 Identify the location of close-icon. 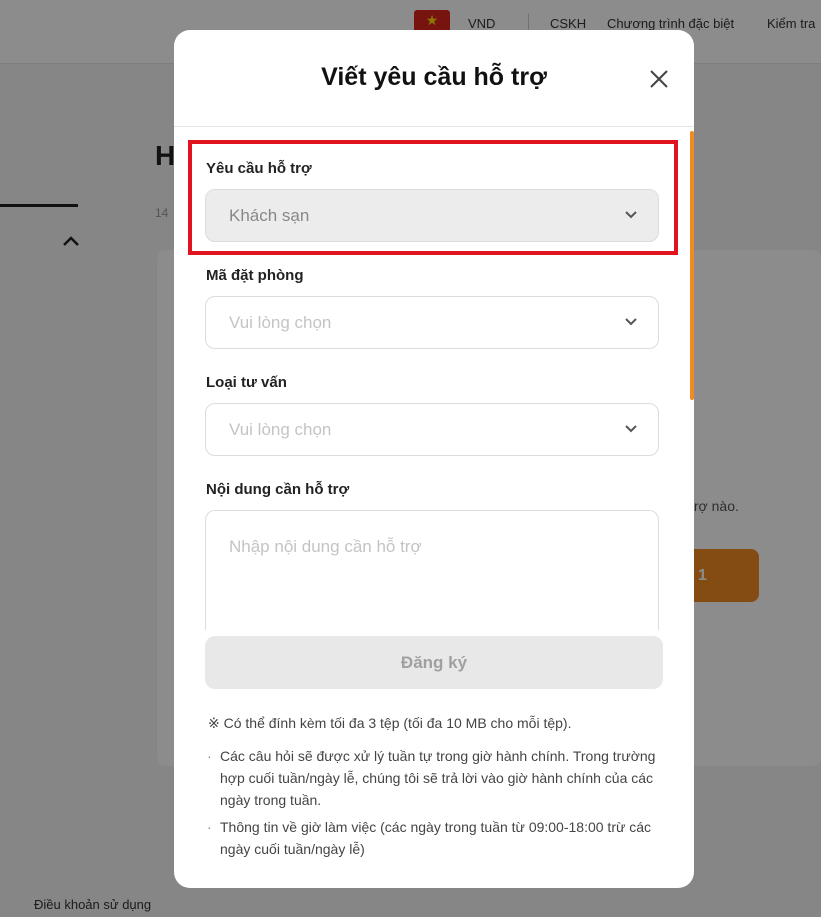
(659, 79).